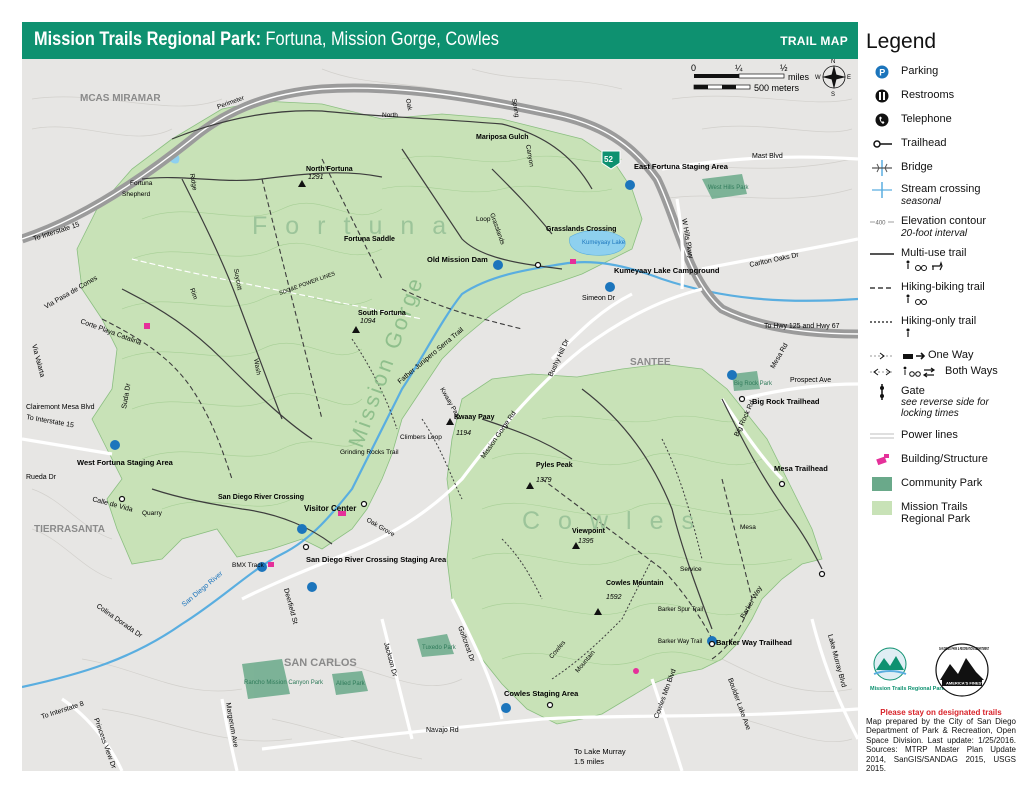 The height and width of the screenshot is (791, 1023). Describe the element at coordinates (849, 78) in the screenshot. I see `compass-e: E` at that location.